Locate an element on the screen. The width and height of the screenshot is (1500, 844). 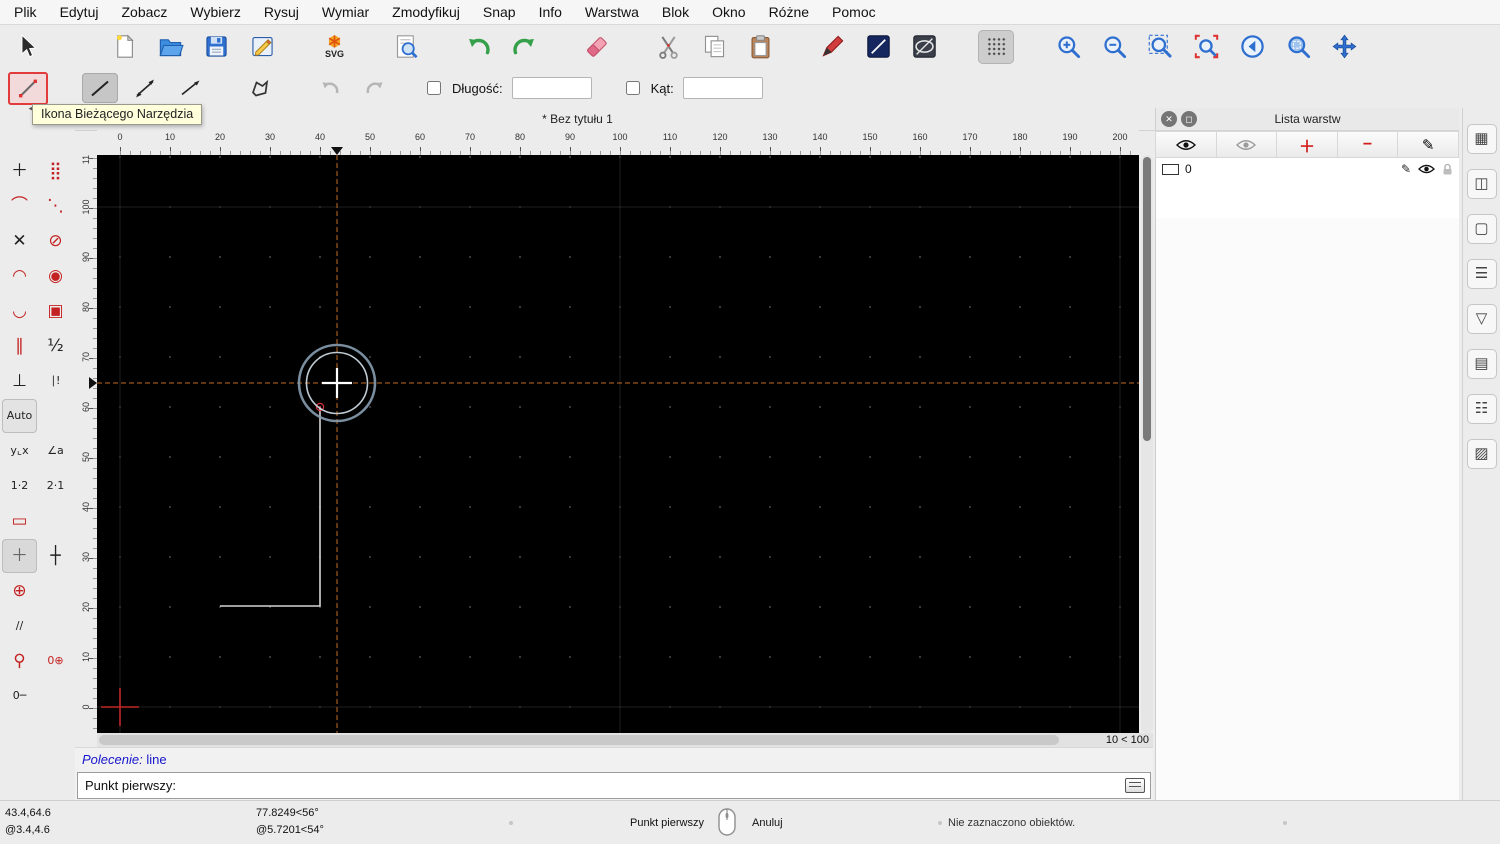
order-forward-button: 1·2 is located at coordinates (19, 486).